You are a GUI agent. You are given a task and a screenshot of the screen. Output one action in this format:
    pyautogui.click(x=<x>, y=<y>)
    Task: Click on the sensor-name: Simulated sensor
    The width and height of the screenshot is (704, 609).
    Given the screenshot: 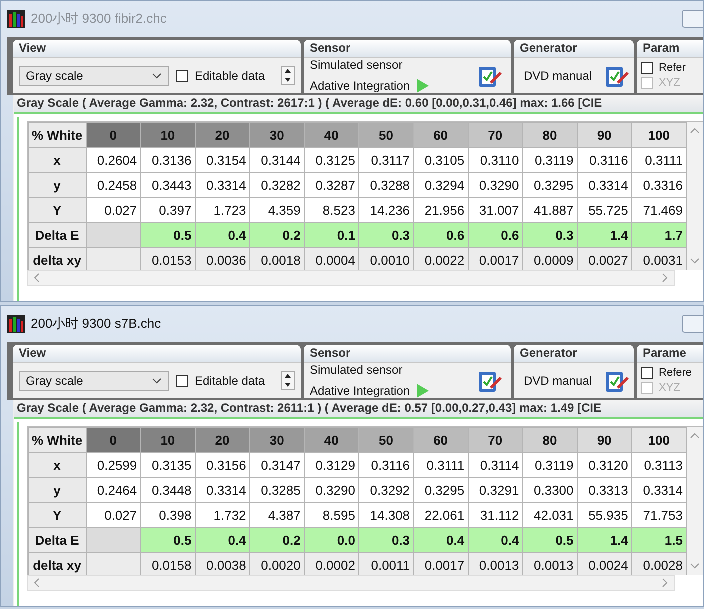 What is the action you would take?
    pyautogui.click(x=357, y=65)
    